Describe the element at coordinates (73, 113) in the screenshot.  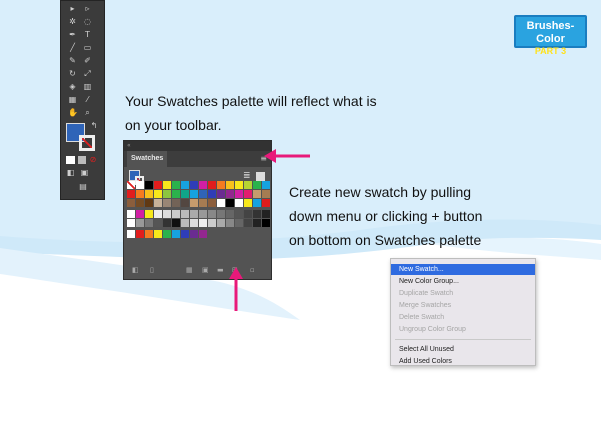
I see `hand-tool-icon: ✋` at that location.